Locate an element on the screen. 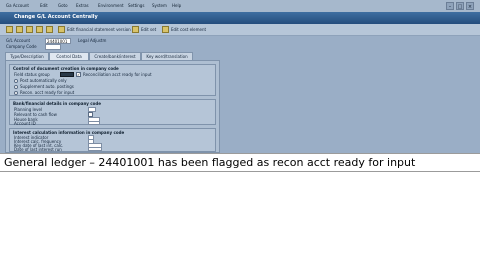 The height and width of the screenshot is (270, 480). copy-icon is located at coordinates (29, 29).